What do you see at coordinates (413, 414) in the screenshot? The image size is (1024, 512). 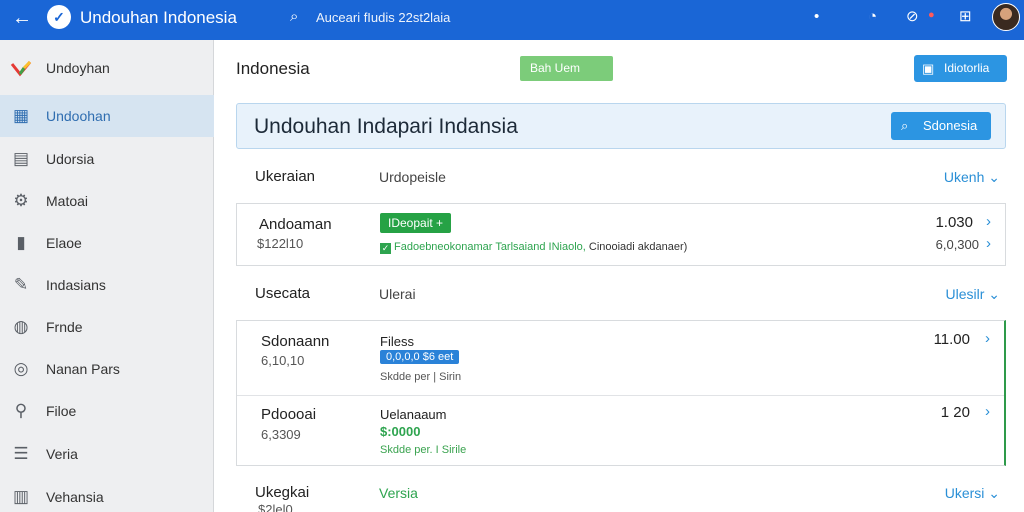 I see `item-title: Uelanaaum` at bounding box center [413, 414].